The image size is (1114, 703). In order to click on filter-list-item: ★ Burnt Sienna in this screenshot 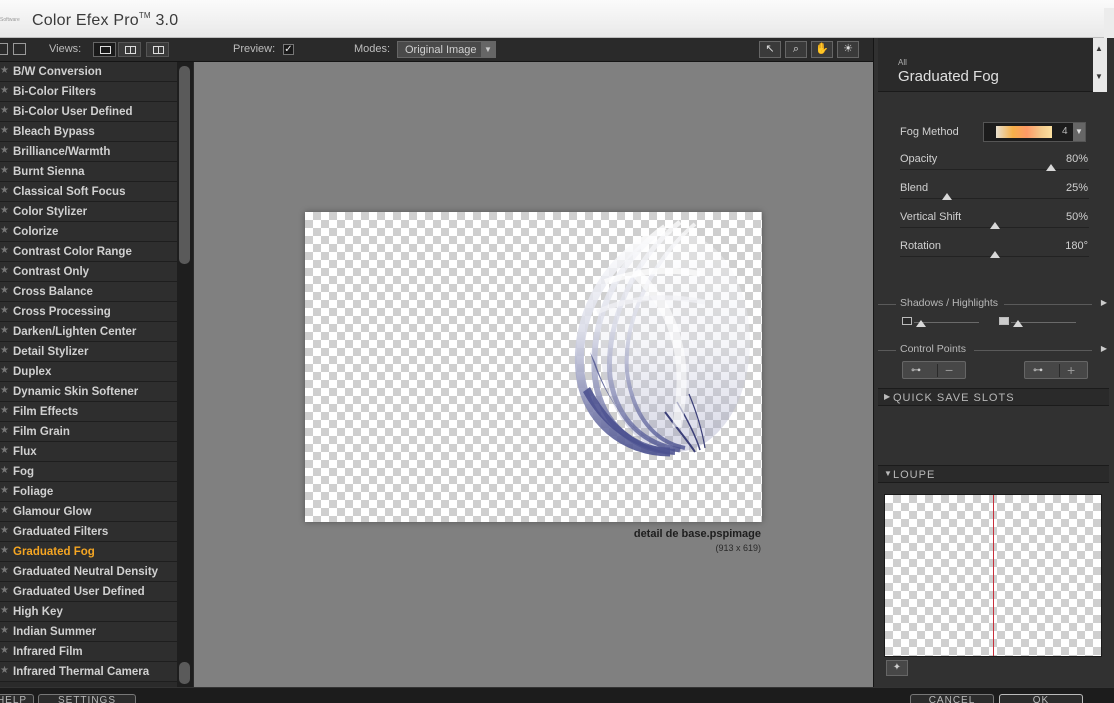, I will do `click(88, 172)`.